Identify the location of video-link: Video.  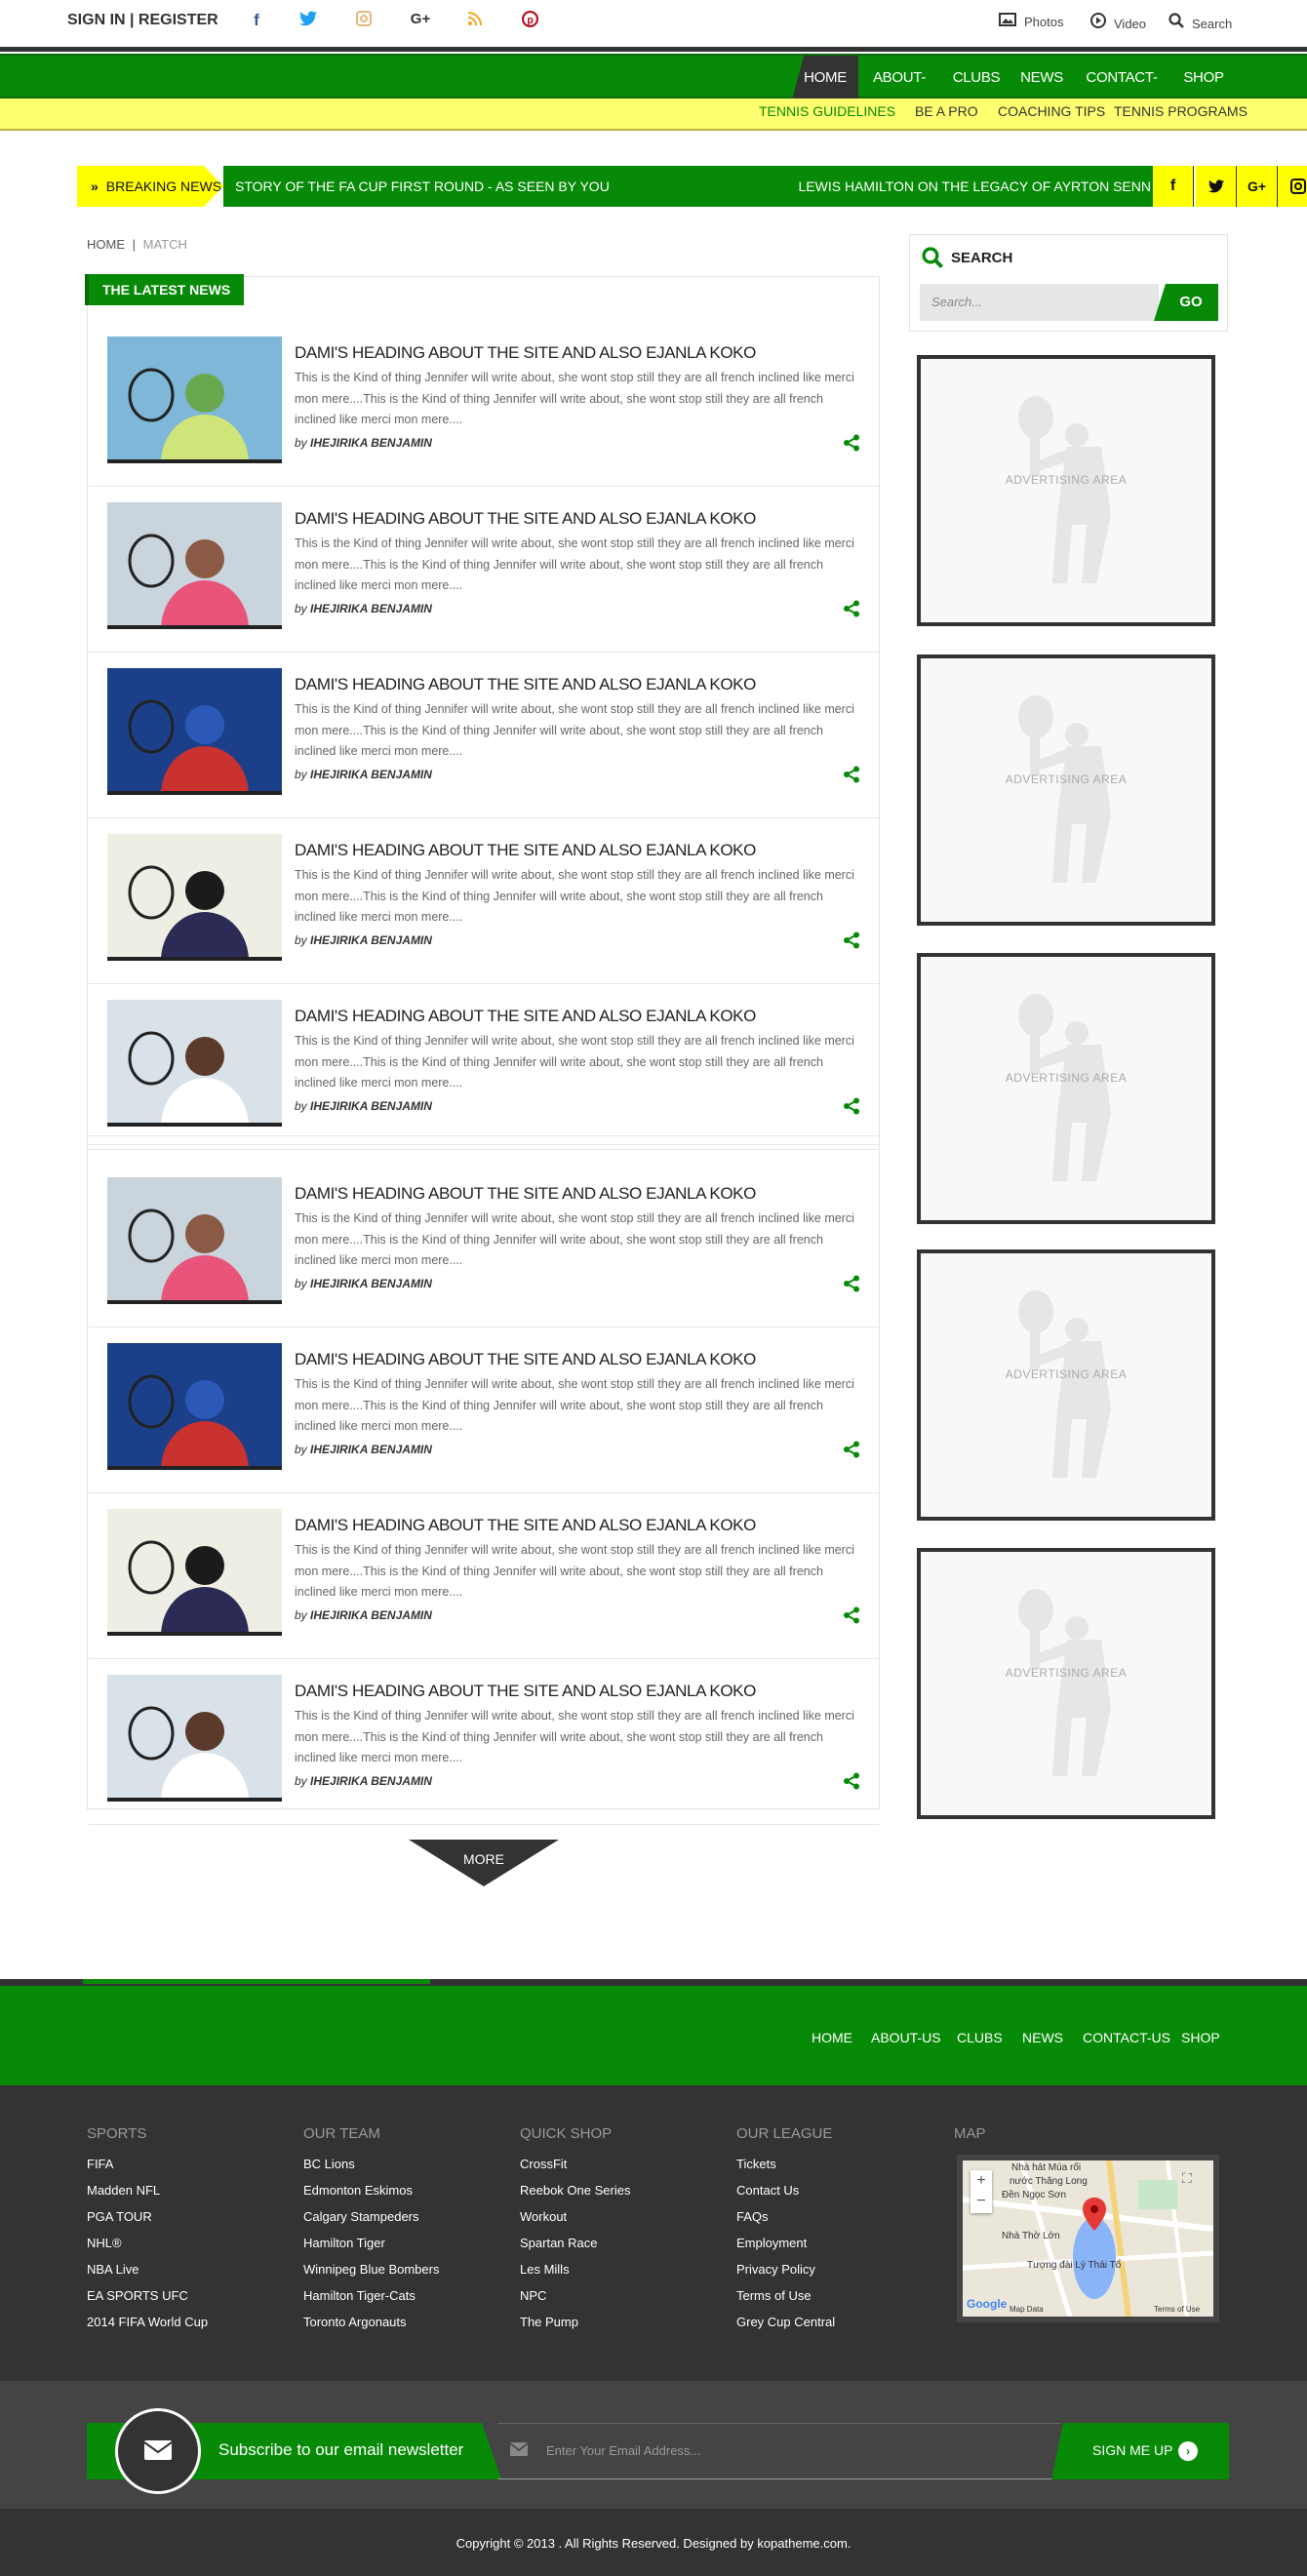
(1118, 22).